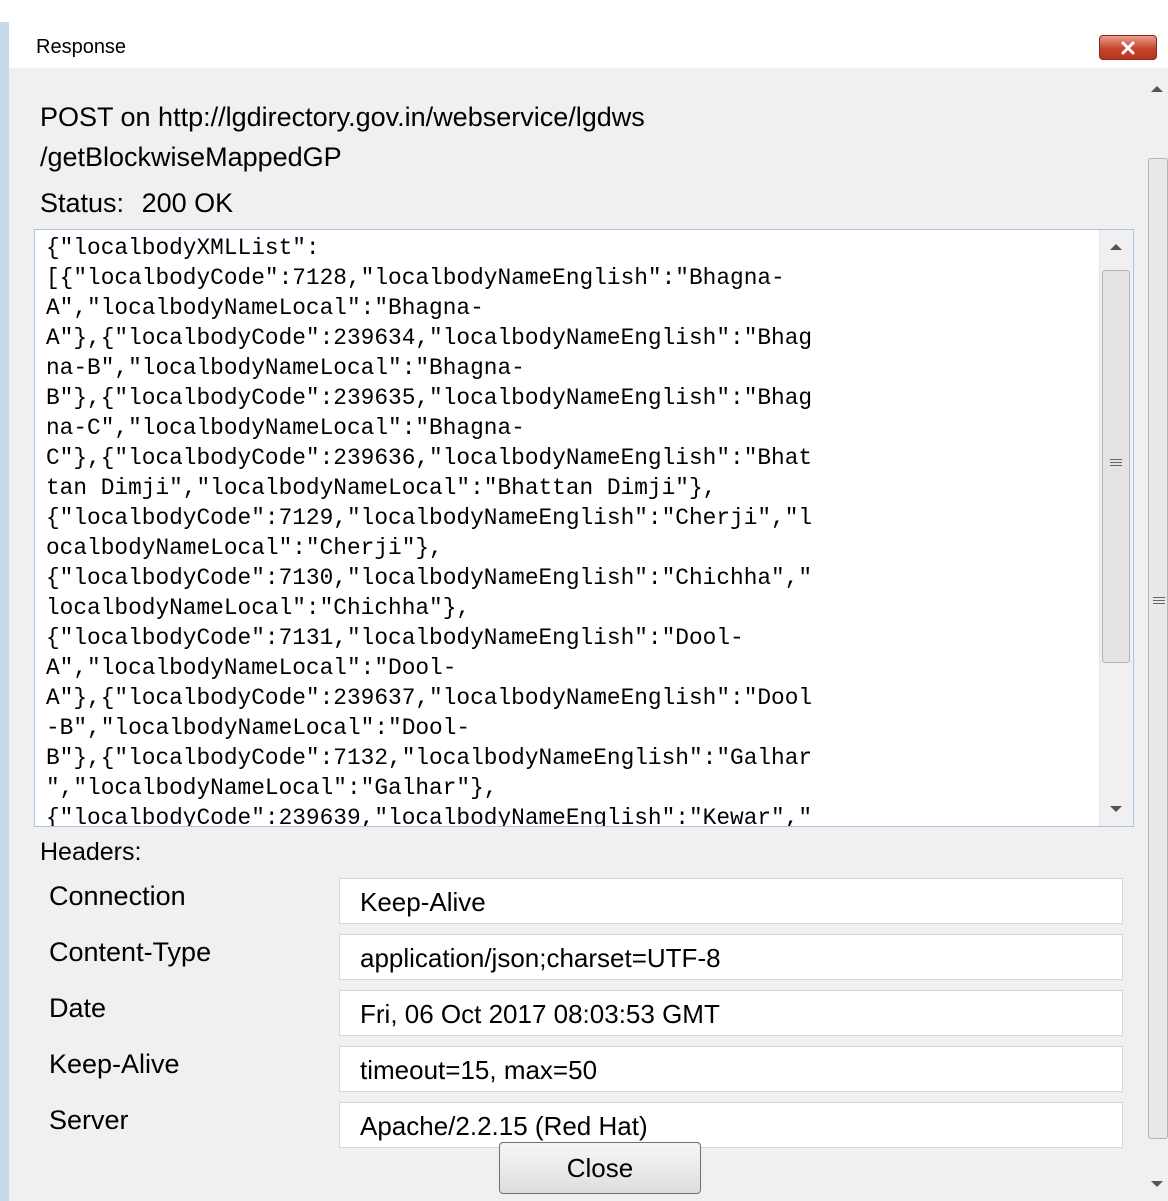 This screenshot has height=1201, width=1168. Describe the element at coordinates (731, 1125) in the screenshot. I see `header-value-field: Apache/2.2.15 (Red Hat)` at that location.